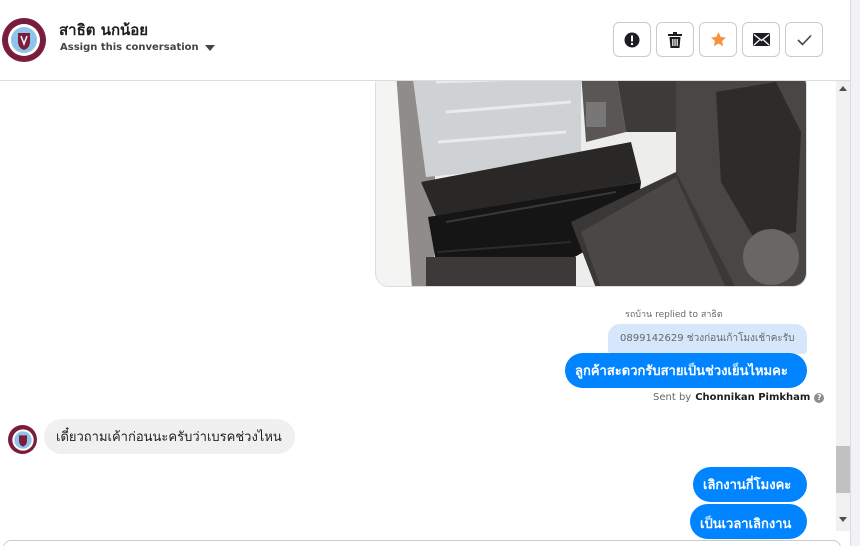 This screenshot has height=546, width=860. Describe the element at coordinates (686, 370) in the screenshot. I see `outgoing-message: ลูกค้าสะดวกรับสายเป็นช่วงเย็นไหมคะ` at that location.